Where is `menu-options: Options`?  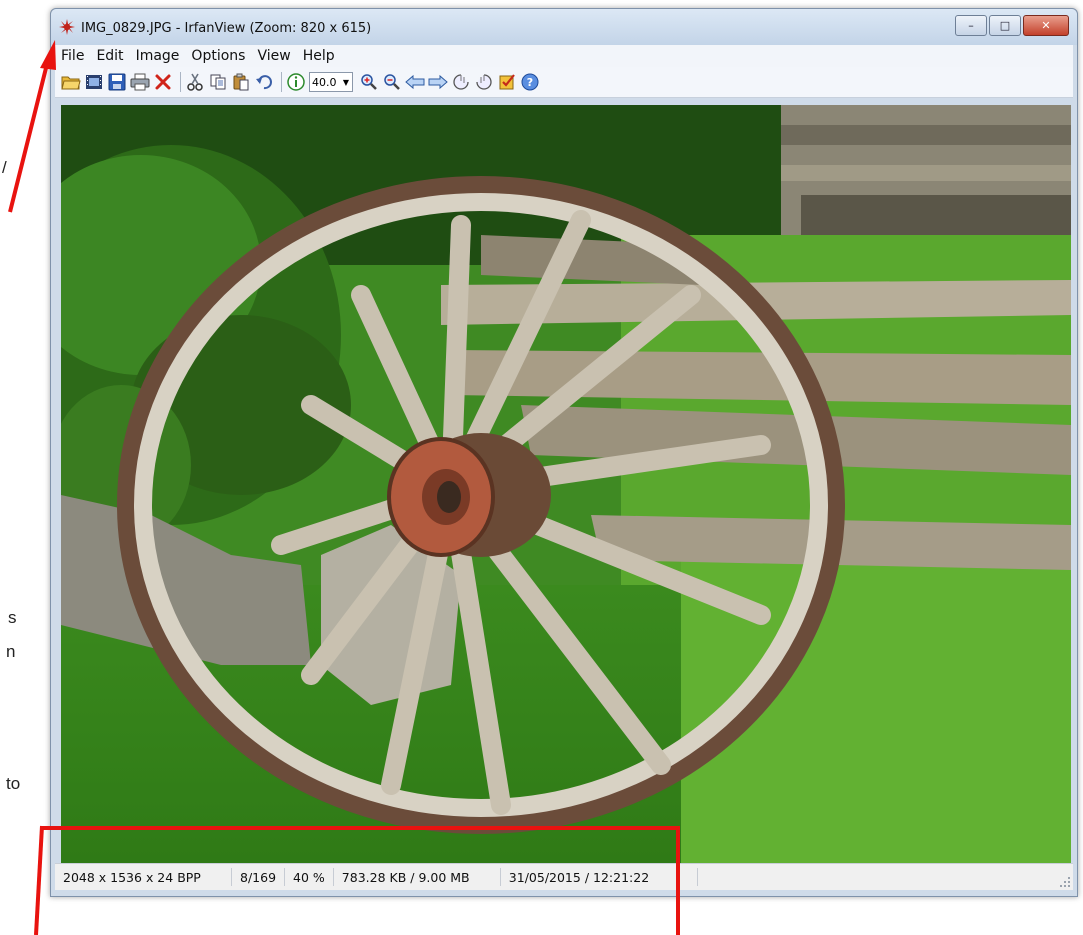 menu-options: Options is located at coordinates (218, 56).